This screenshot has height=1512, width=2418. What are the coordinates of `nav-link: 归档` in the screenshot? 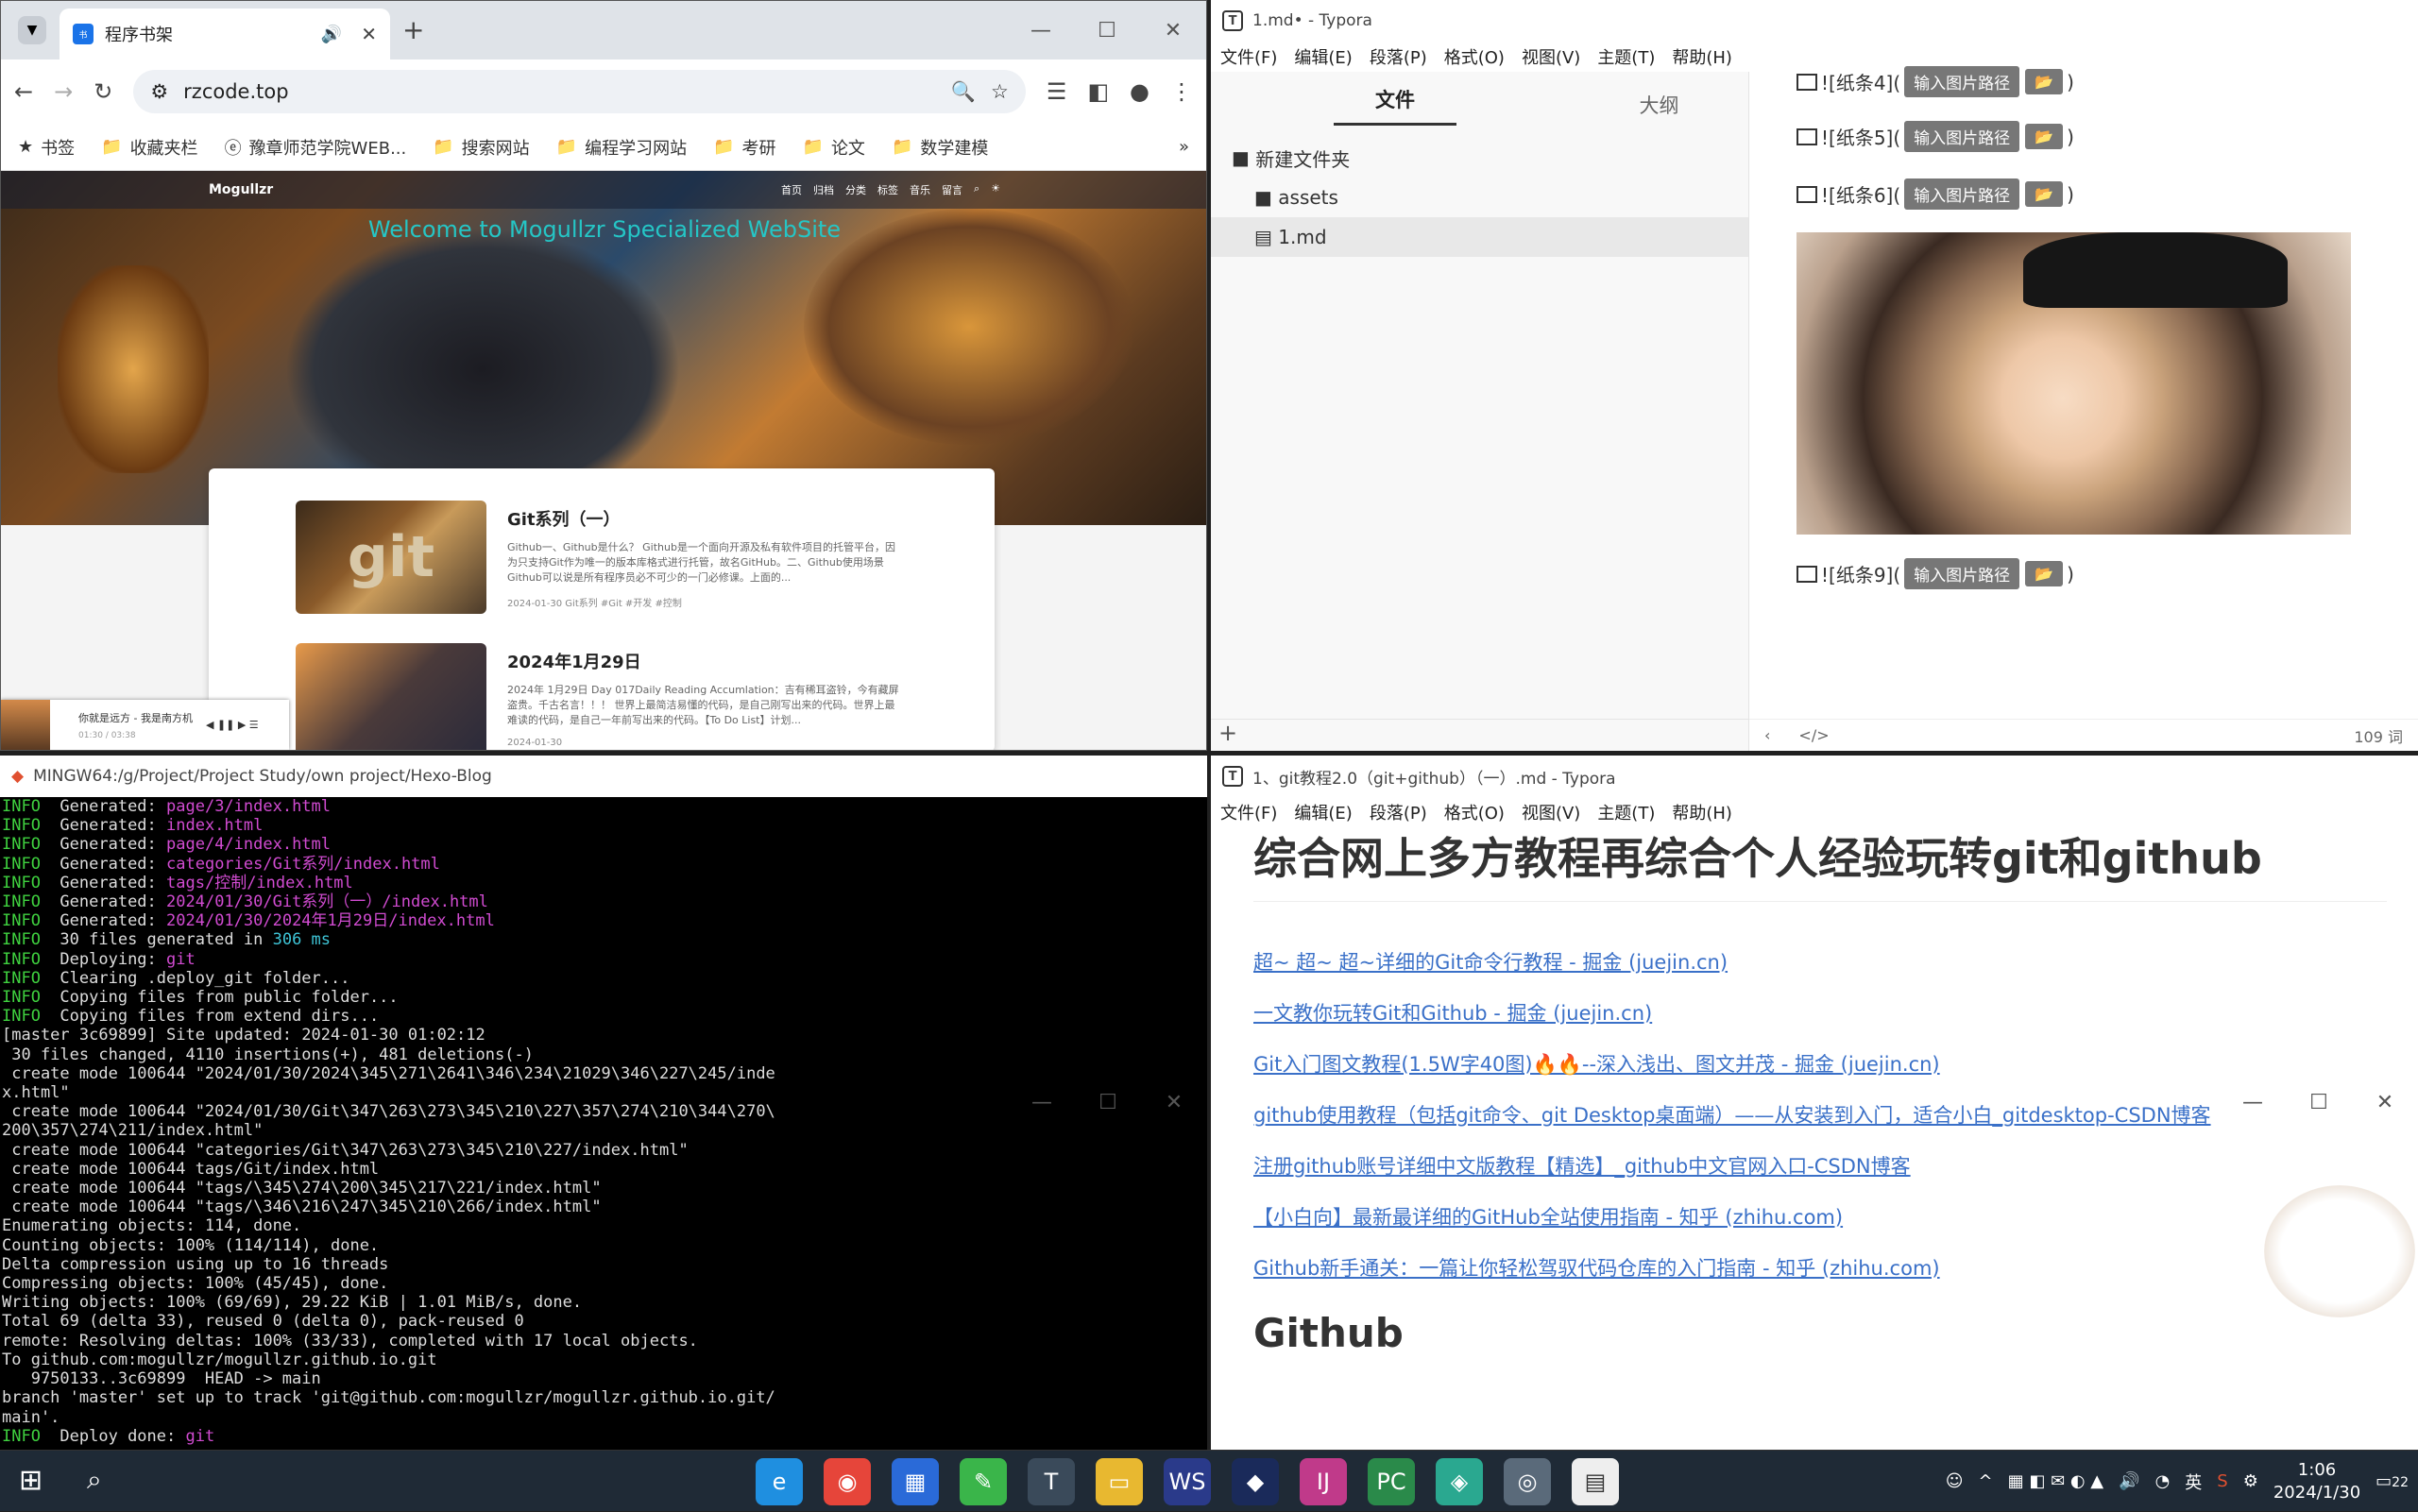 It's located at (823, 190).